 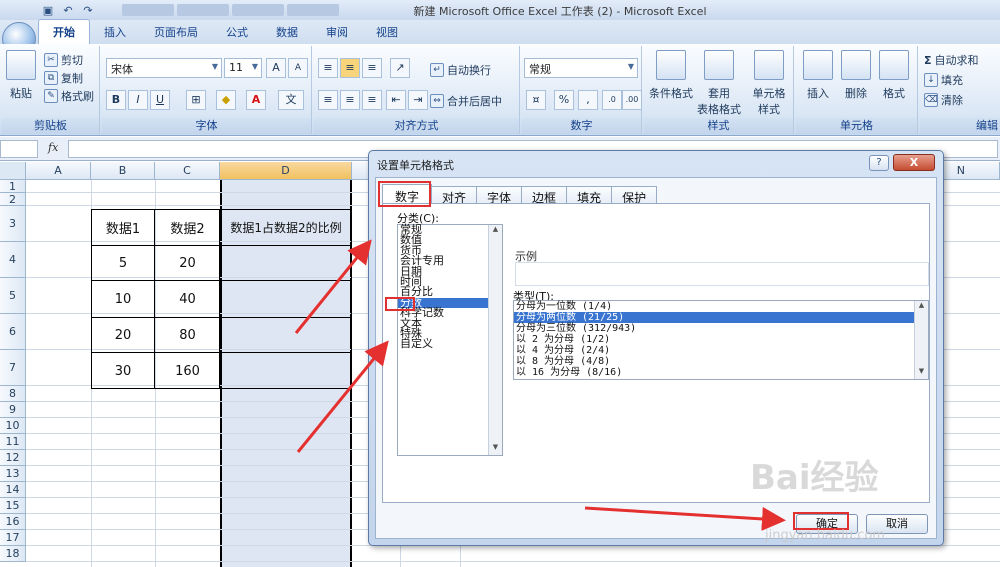 I want to click on accounting-format-button: ¤, so click(x=536, y=100).